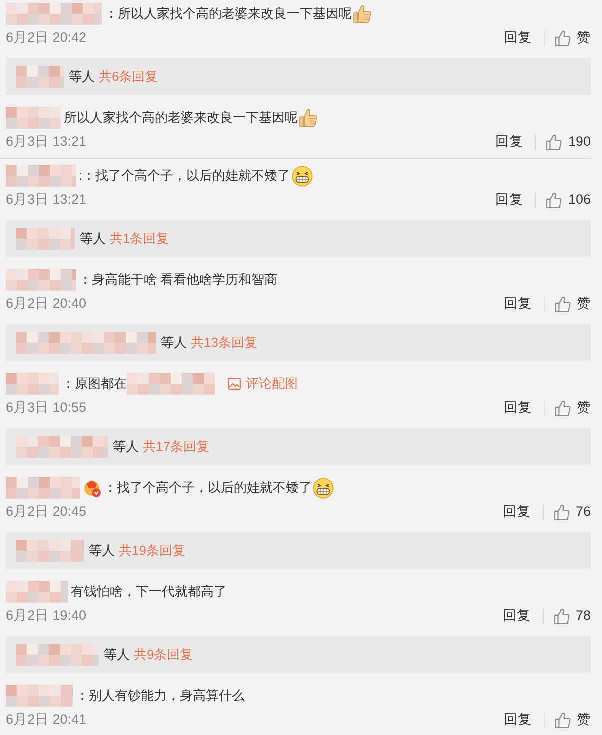  Describe the element at coordinates (185, 176) in the screenshot. I see `comment-text: :：找了个高个子，以后的娃就不矮了` at that location.